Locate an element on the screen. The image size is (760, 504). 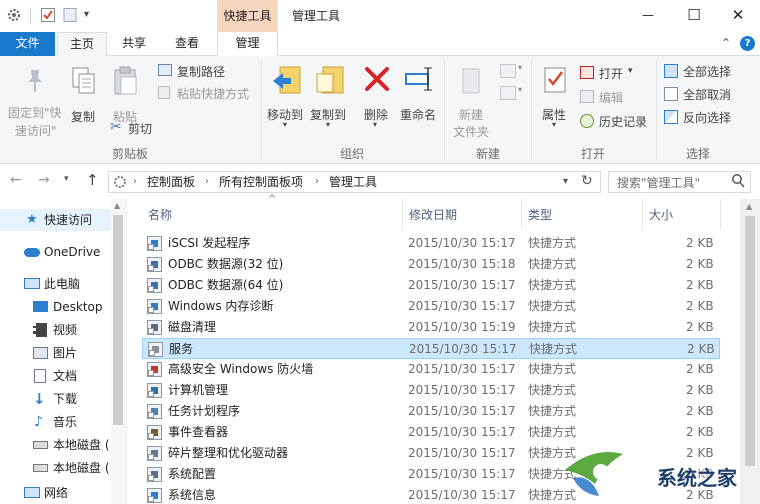
nav-music: ♪ 音乐 is located at coordinates (63, 422).